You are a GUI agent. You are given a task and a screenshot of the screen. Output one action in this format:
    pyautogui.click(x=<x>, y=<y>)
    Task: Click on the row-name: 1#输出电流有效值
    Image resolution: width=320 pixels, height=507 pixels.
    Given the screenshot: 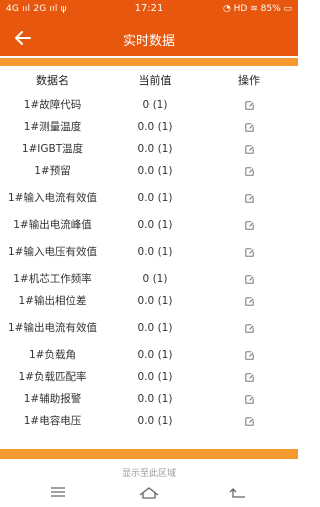 What is the action you would take?
    pyautogui.click(x=52, y=328)
    